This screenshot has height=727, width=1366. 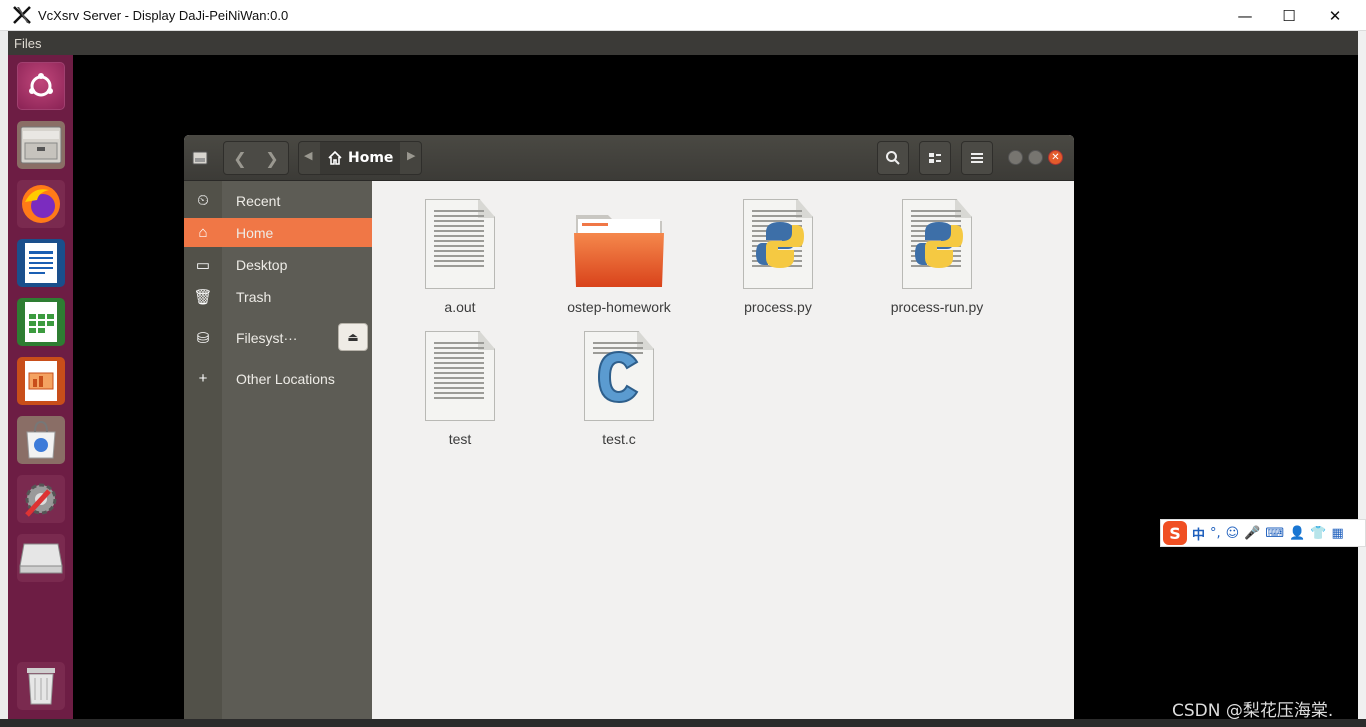 What do you see at coordinates (1263, 533) in the screenshot?
I see `ime-toolbar: S 中 °, ☺ 🎤 ⌨ 👤 👕 ▦` at bounding box center [1263, 533].